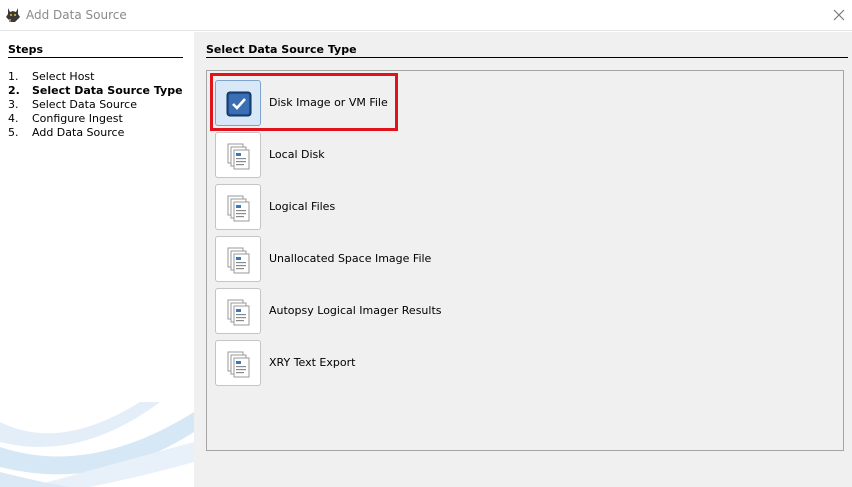  I want to click on step-label: Select Data Source, so click(84, 104).